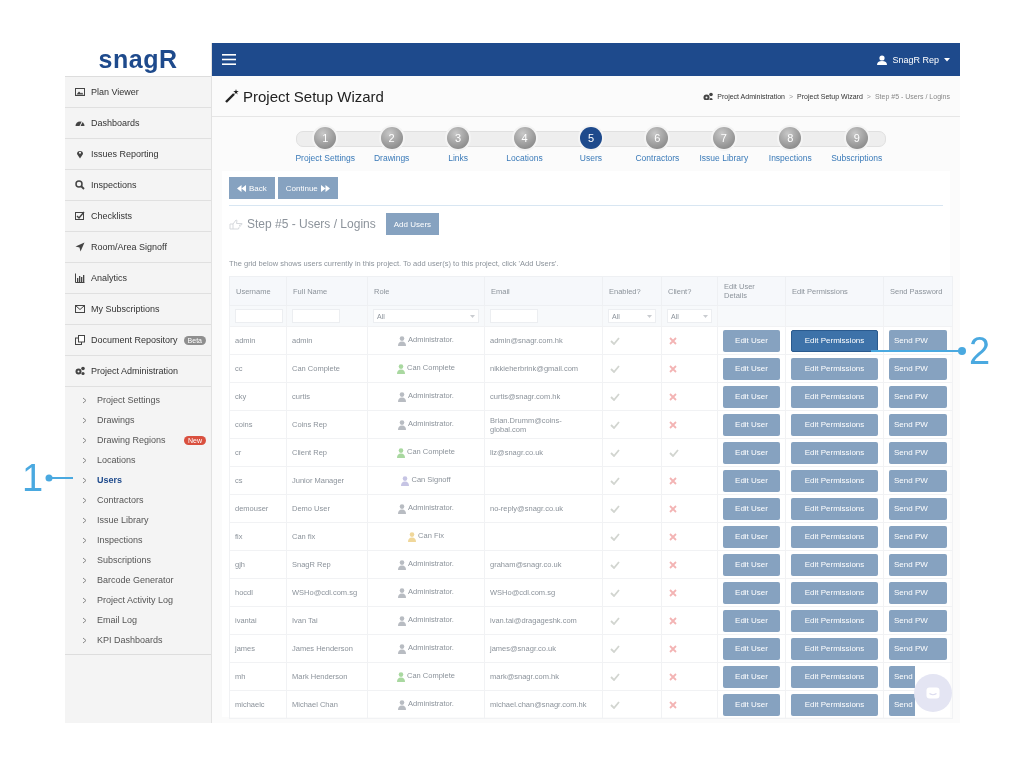 This screenshot has width=1024, height=768. I want to click on documents-icon, so click(80, 340).